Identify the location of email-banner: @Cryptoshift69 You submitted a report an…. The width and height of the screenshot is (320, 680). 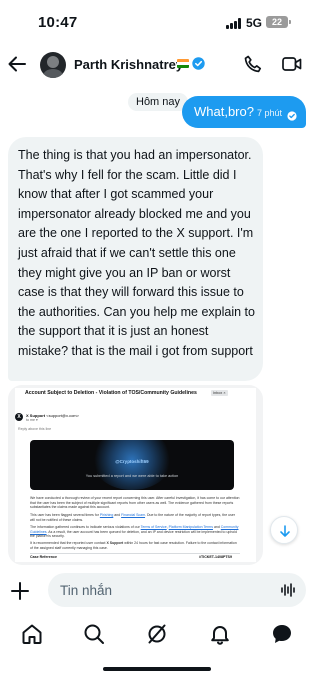
(132, 465).